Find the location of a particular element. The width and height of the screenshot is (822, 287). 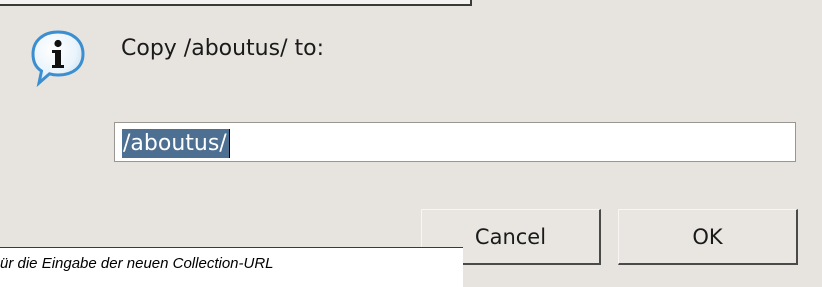

ok-button: OK is located at coordinates (708, 237).